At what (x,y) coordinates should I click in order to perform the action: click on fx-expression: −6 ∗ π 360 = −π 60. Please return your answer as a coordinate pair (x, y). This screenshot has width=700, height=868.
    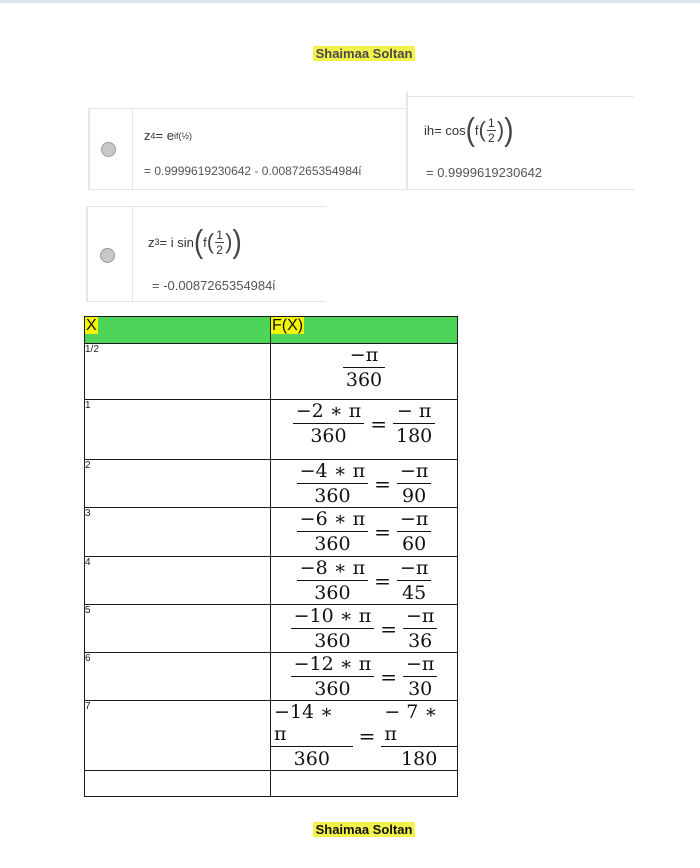
    Looking at the image, I should click on (364, 531).